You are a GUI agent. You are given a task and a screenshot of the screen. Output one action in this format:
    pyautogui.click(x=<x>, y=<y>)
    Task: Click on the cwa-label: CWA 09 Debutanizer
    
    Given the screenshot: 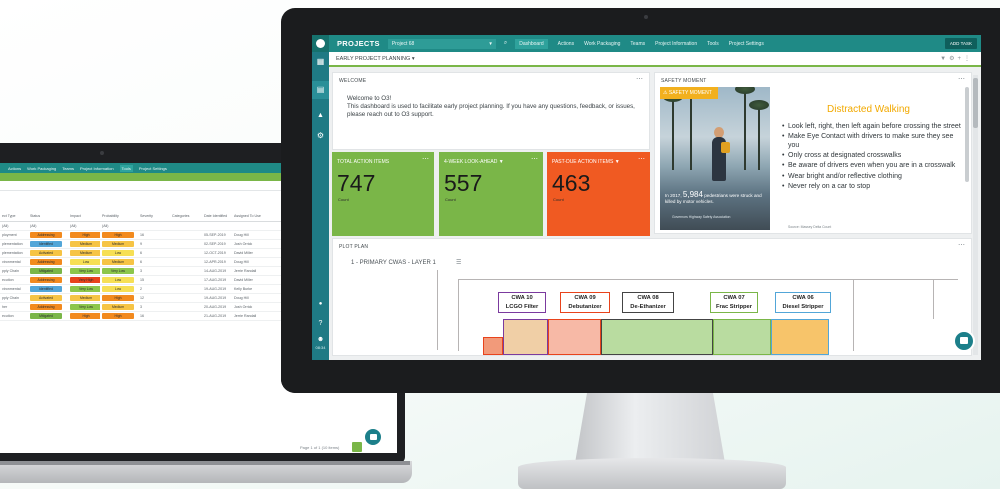 What is the action you would take?
    pyautogui.click(x=585, y=302)
    